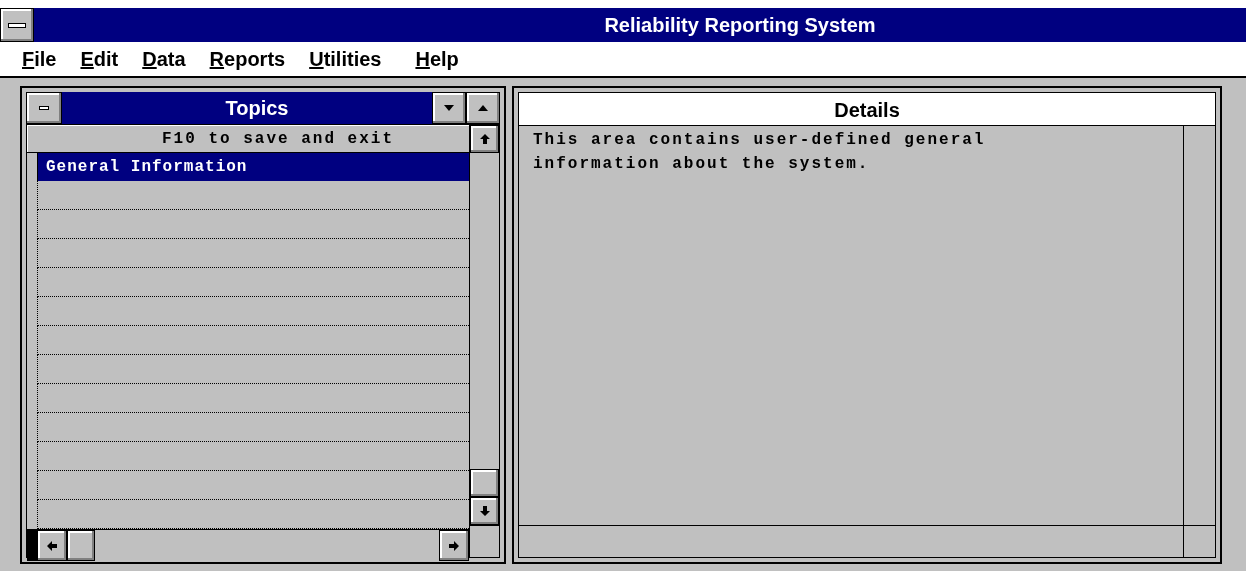  What do you see at coordinates (437, 59) in the screenshot?
I see `menu-item: Help` at bounding box center [437, 59].